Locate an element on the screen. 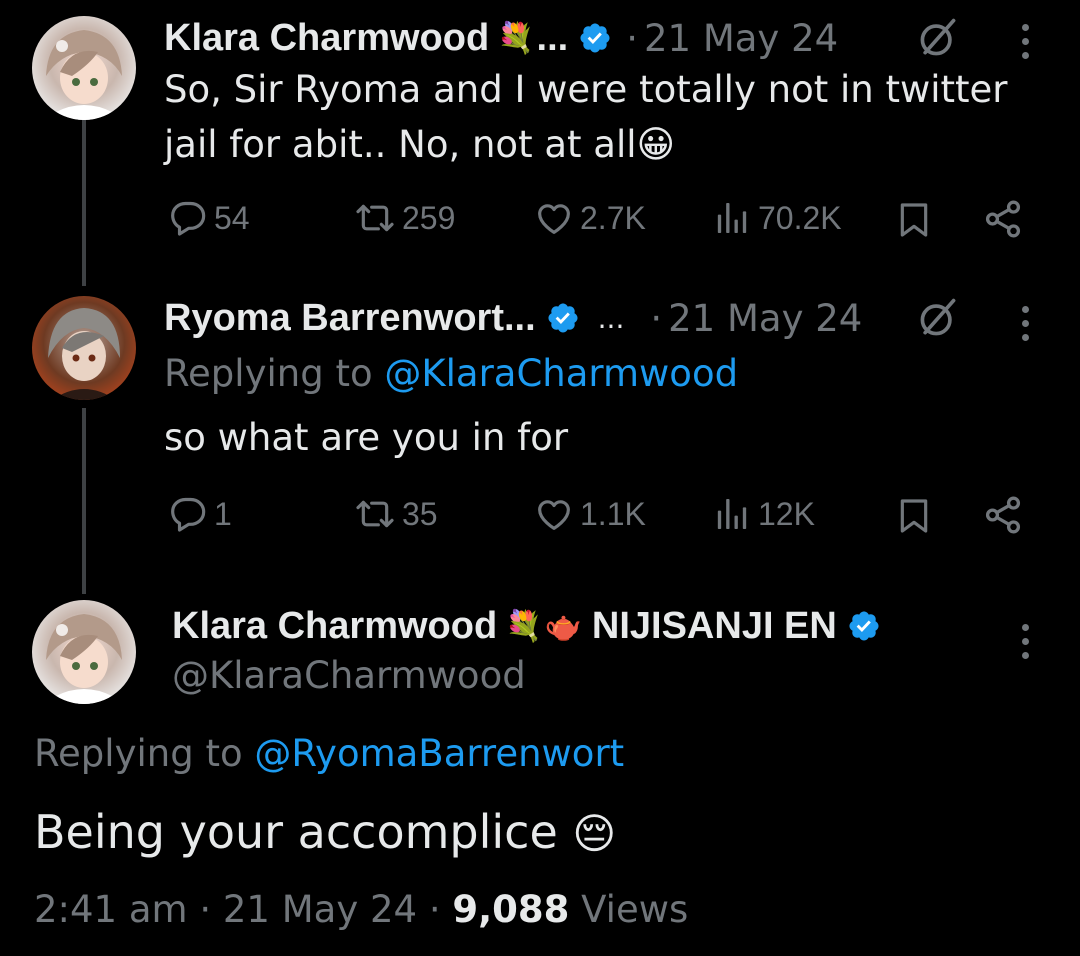 This screenshot has height=956, width=1080. repost-button: 259 is located at coordinates (404, 218).